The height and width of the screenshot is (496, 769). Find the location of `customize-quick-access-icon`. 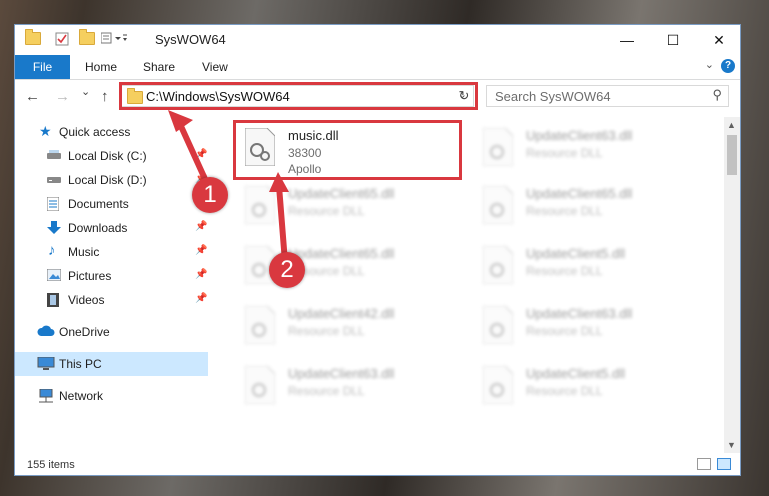

customize-quick-access-icon is located at coordinates (114, 38).